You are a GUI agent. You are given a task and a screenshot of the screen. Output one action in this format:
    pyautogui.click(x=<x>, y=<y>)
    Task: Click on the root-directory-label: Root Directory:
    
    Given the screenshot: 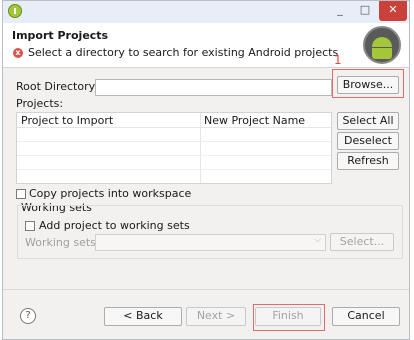 What is the action you would take?
    pyautogui.click(x=57, y=86)
    